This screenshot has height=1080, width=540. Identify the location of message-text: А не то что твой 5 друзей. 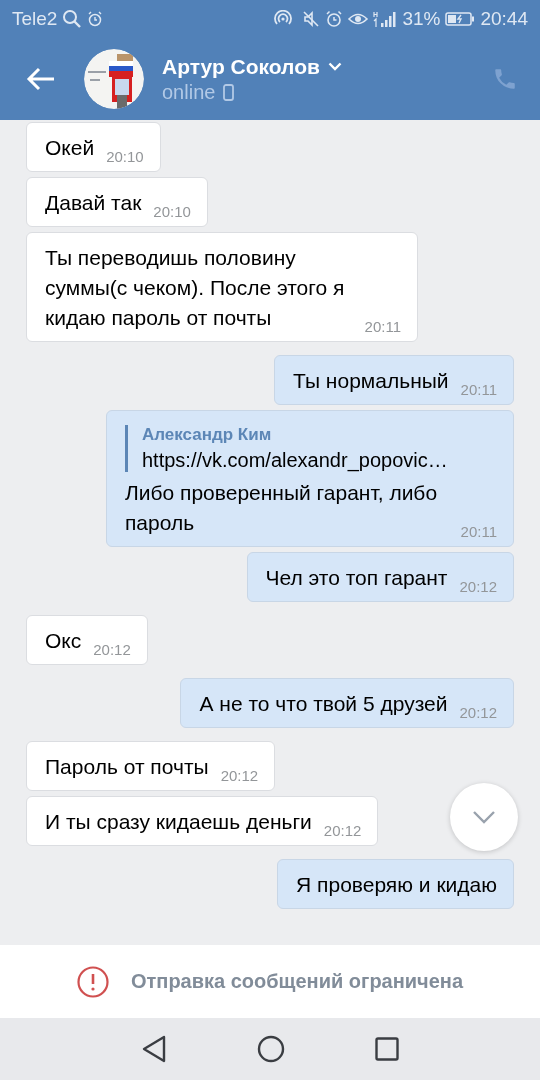
(323, 704).